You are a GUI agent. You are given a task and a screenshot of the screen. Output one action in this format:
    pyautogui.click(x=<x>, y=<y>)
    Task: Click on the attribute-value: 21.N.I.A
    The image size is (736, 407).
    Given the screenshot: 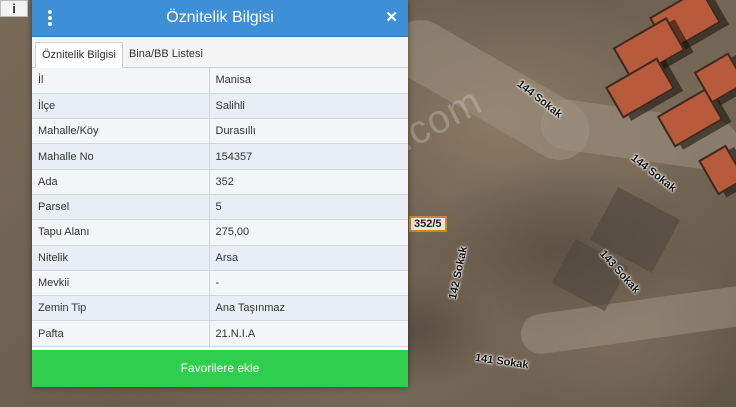 What is the action you would take?
    pyautogui.click(x=308, y=333)
    